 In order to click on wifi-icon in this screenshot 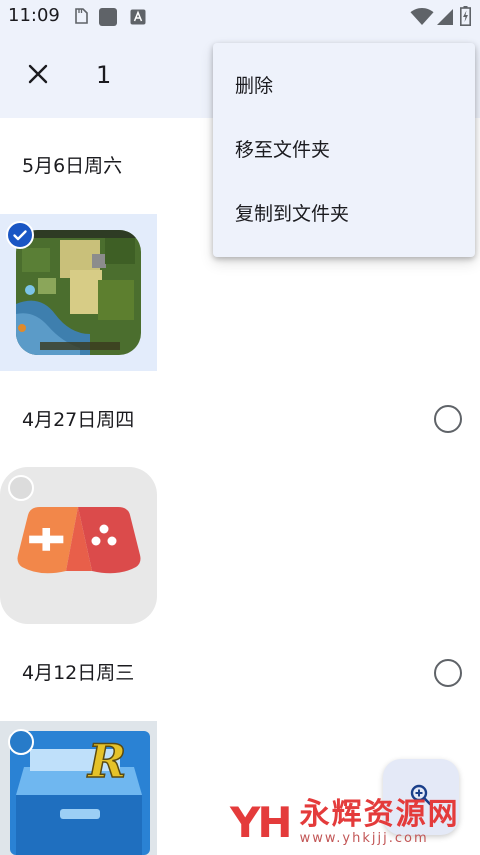, I will do `click(422, 18)`.